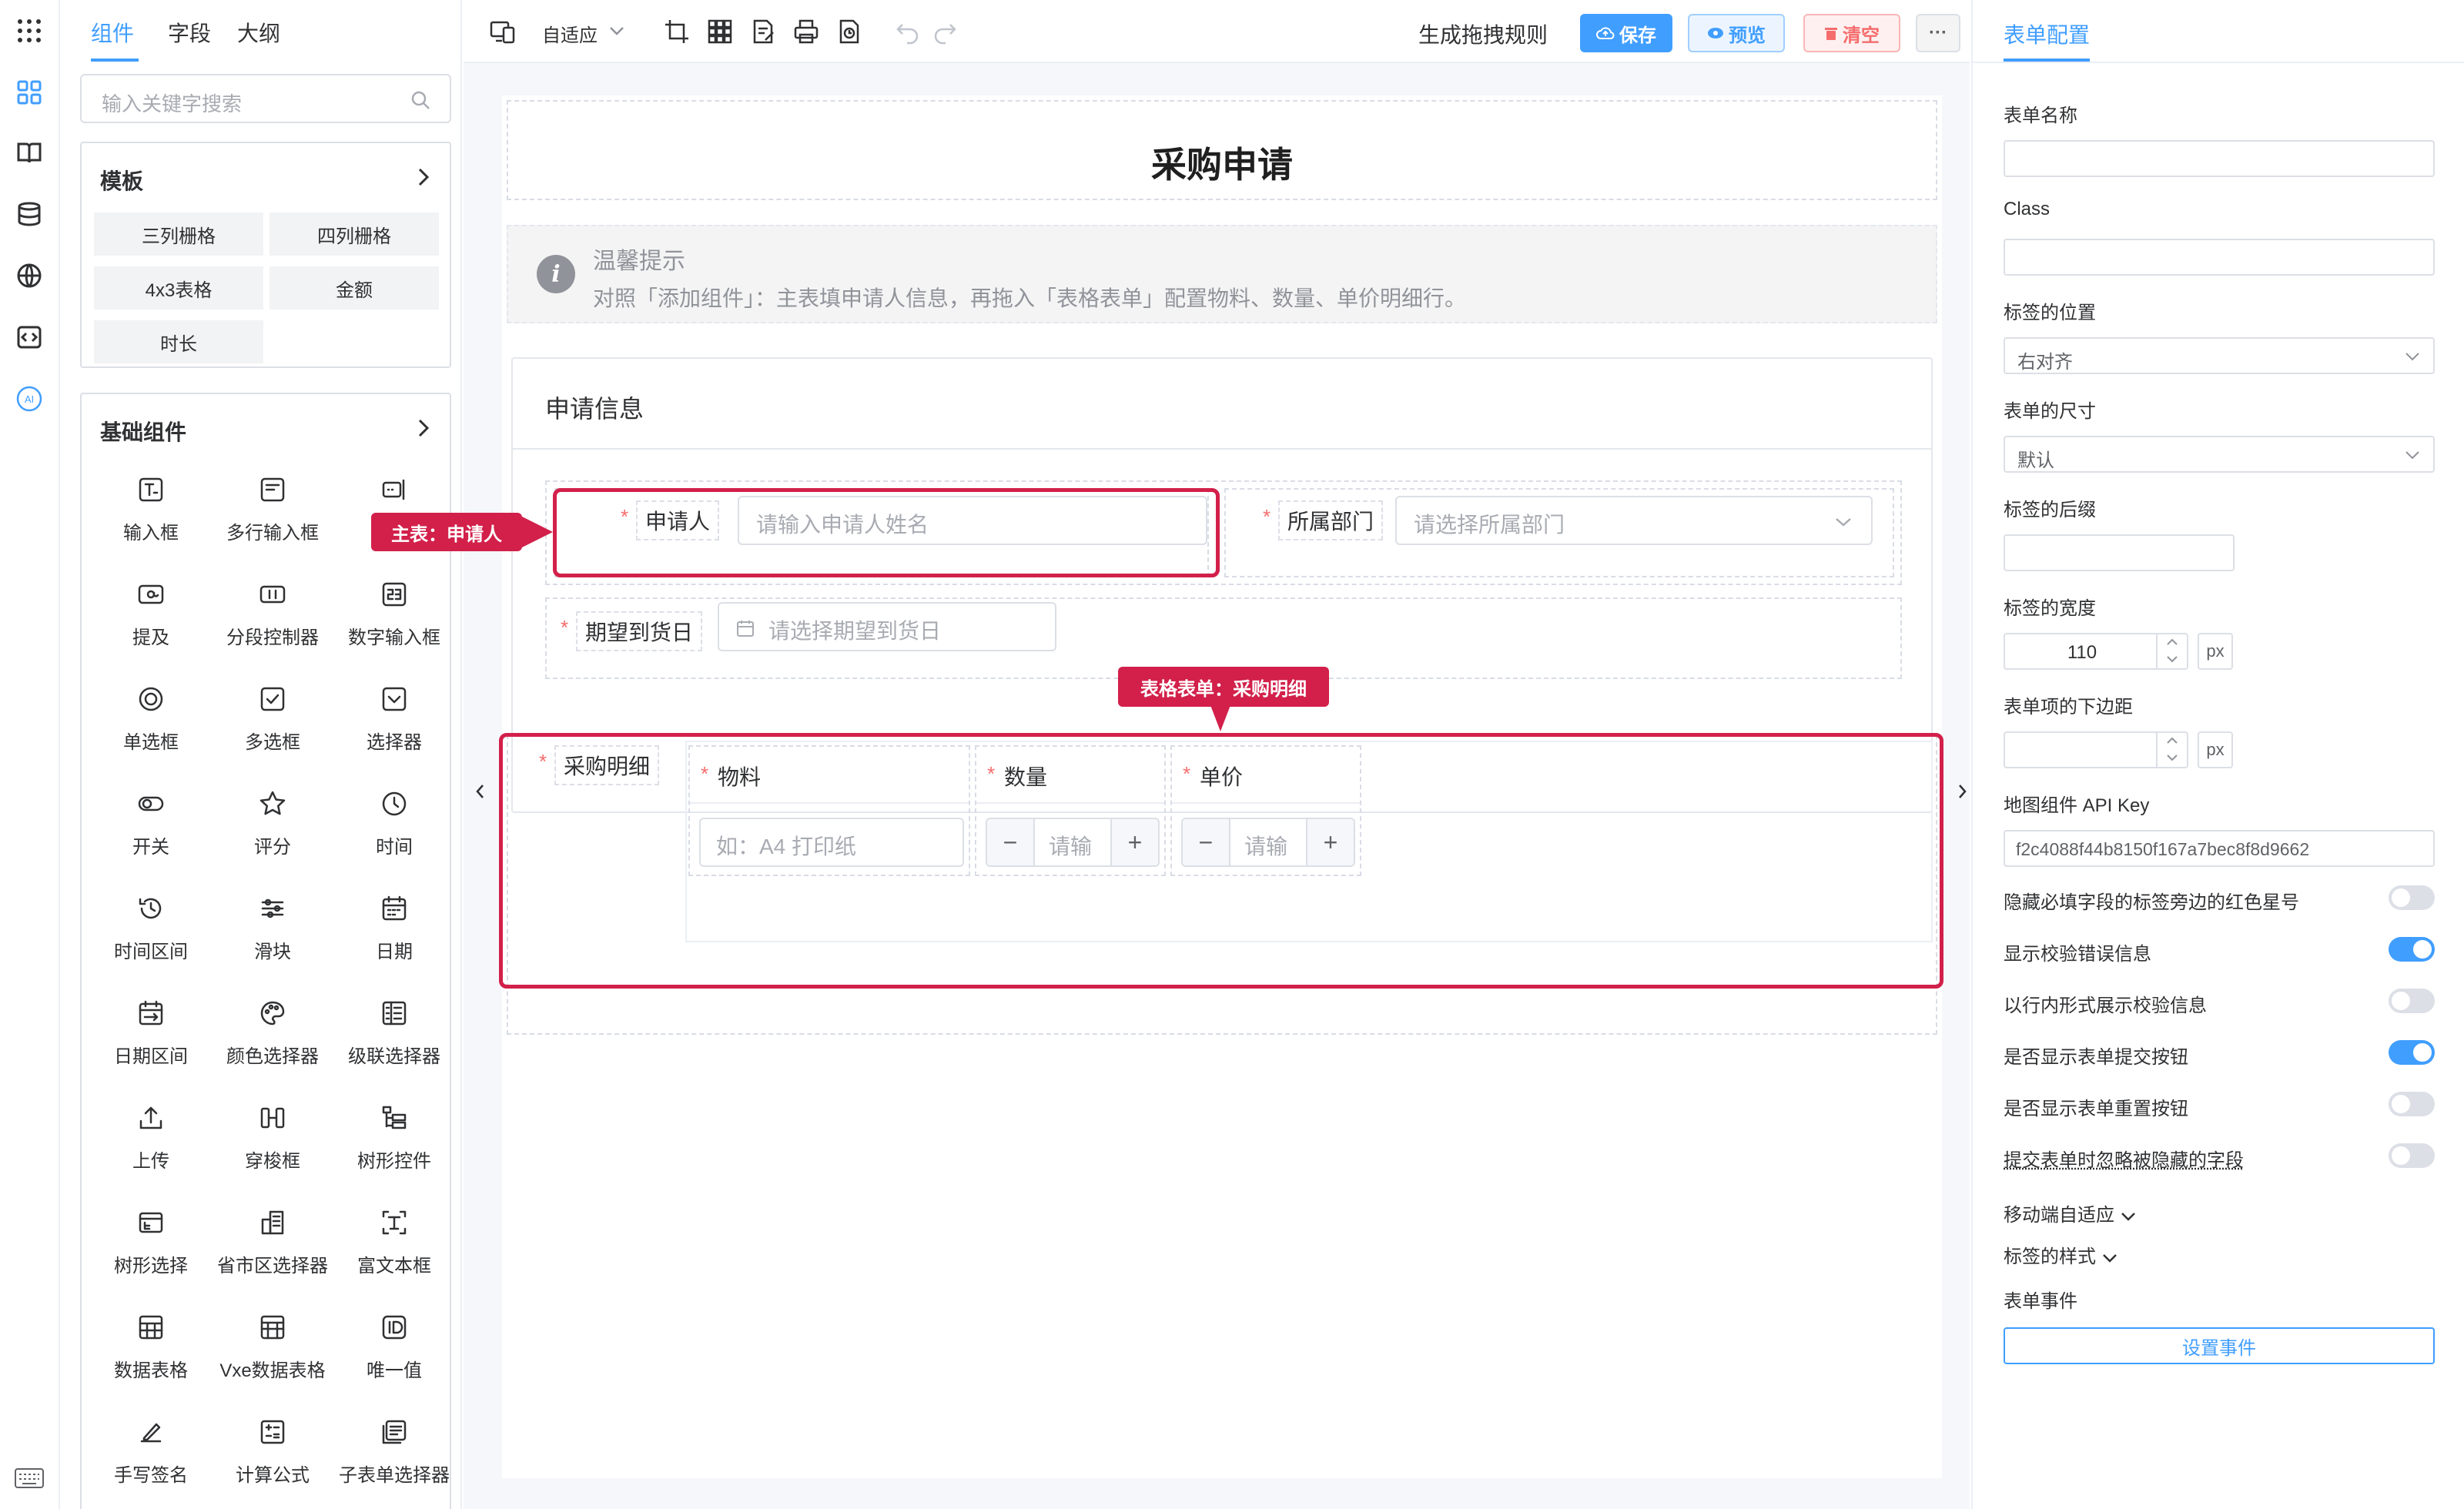 The width and height of the screenshot is (2464, 1509). I want to click on component-item: 选择器, so click(394, 717).